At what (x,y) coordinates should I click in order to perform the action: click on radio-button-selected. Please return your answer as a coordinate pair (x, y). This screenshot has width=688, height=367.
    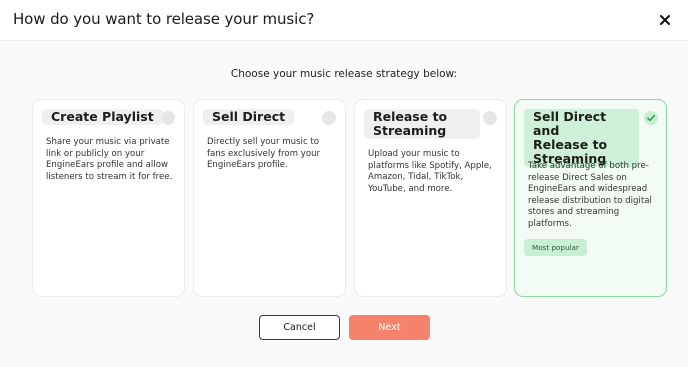
    Looking at the image, I should click on (651, 118).